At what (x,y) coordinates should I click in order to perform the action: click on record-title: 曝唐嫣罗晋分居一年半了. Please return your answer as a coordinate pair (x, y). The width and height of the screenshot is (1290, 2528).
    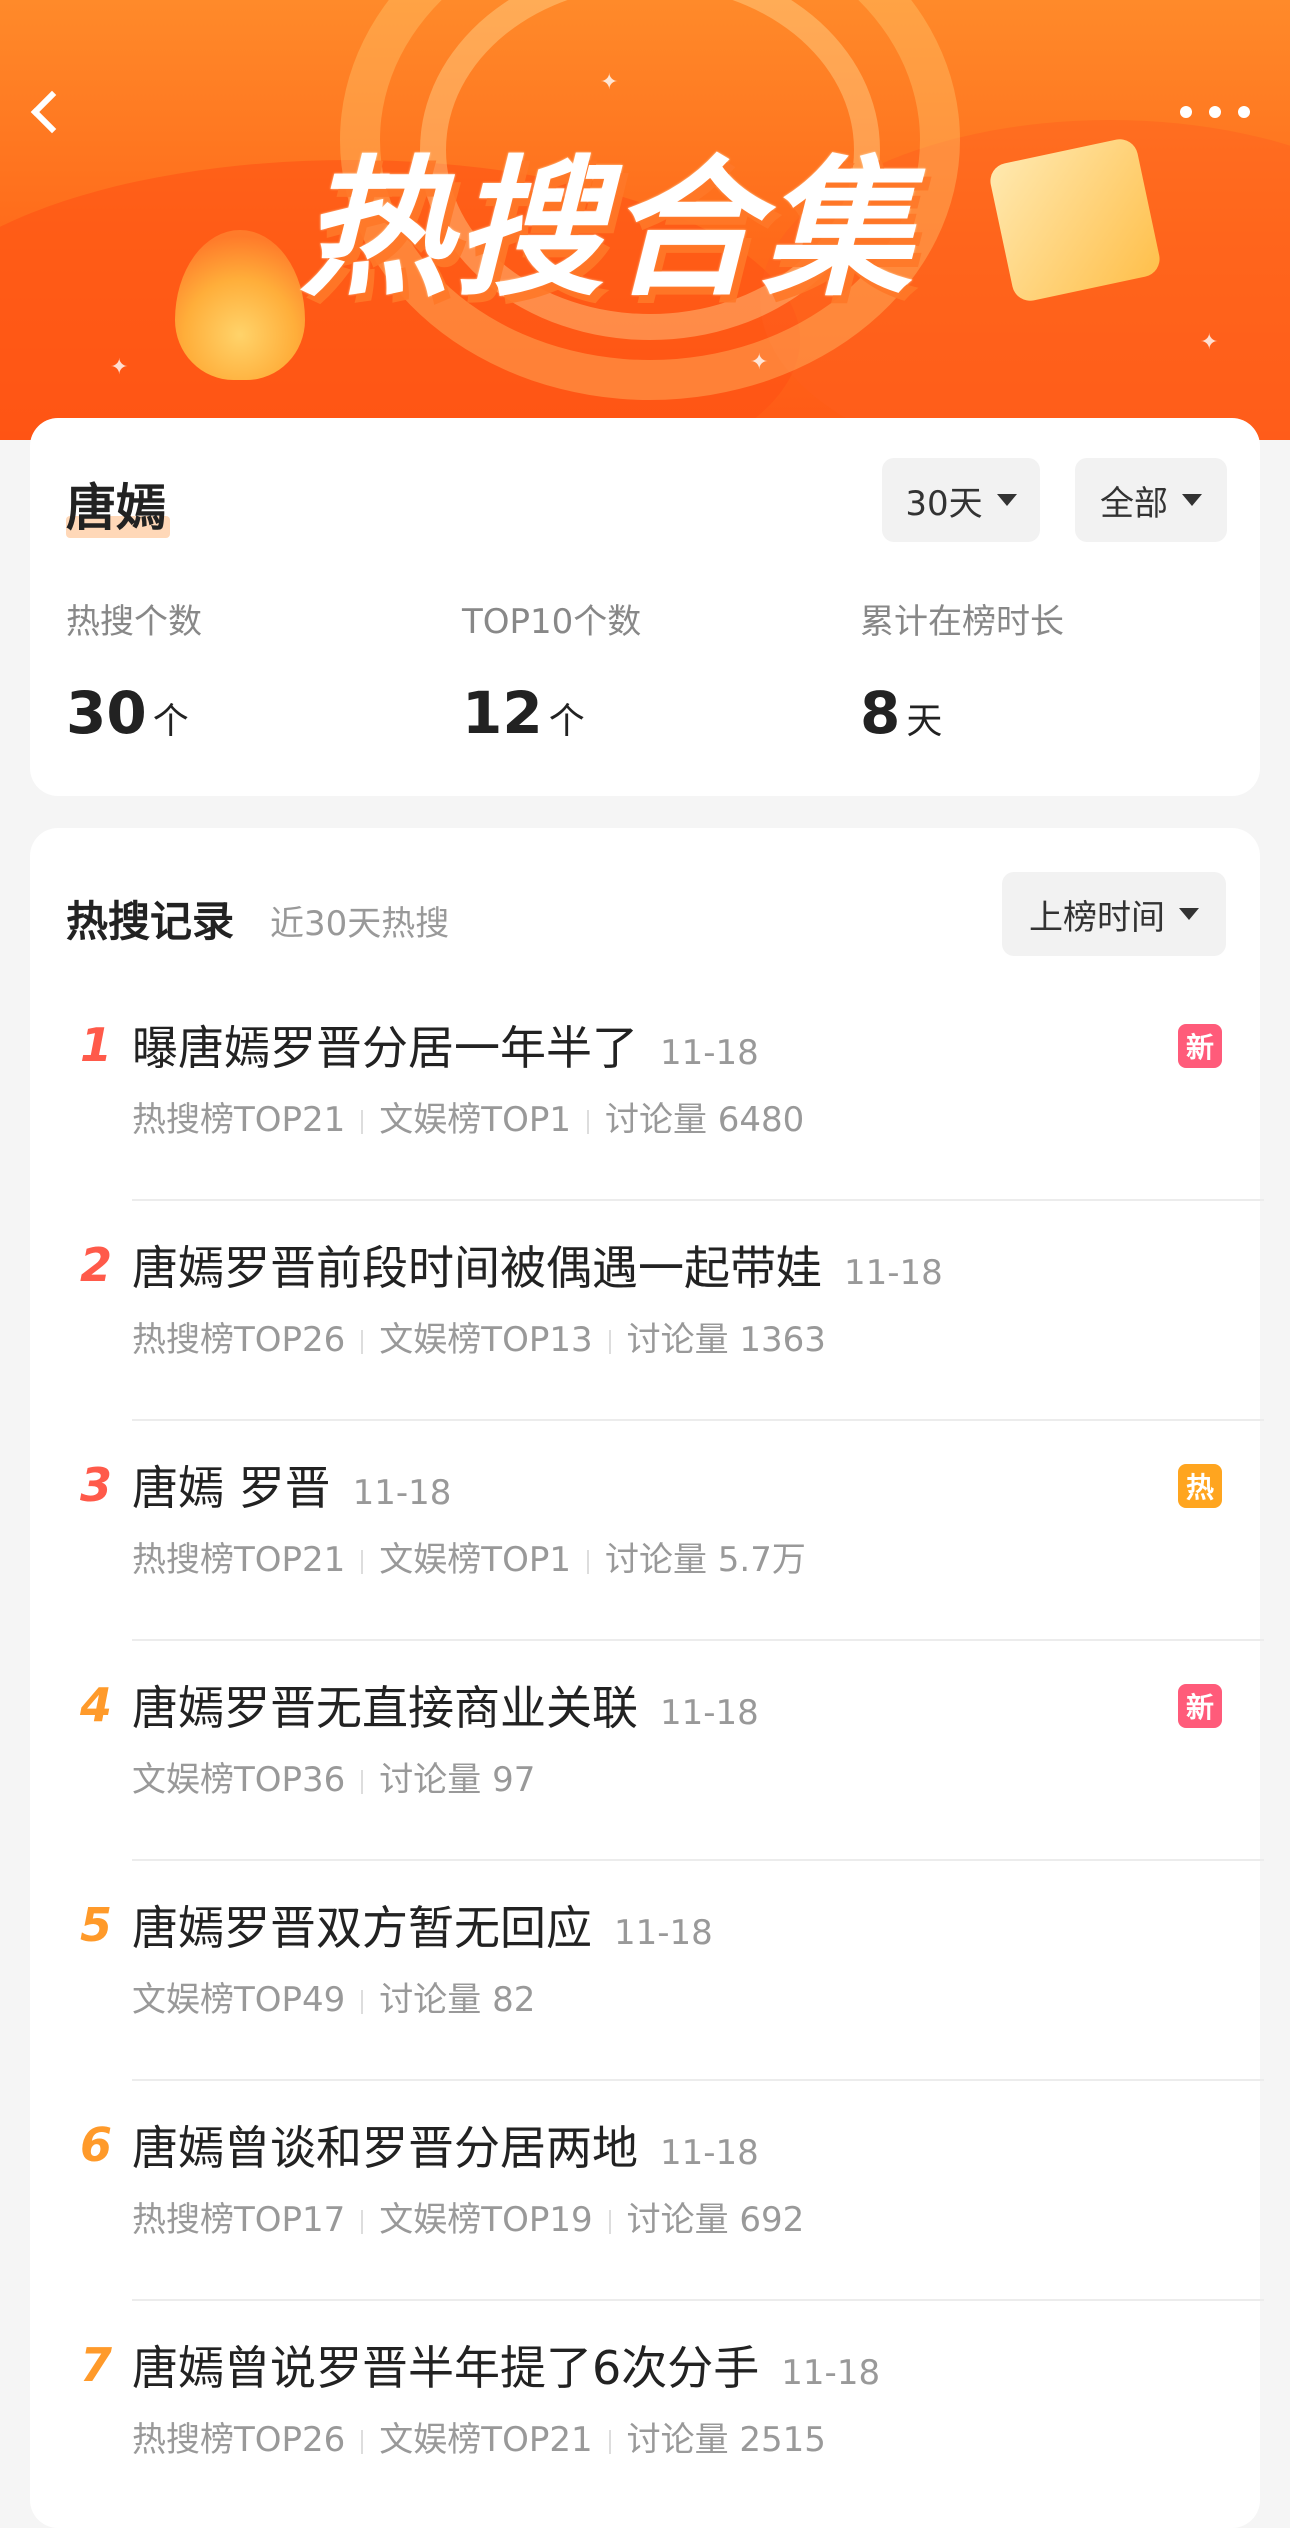
    Looking at the image, I should click on (385, 1048).